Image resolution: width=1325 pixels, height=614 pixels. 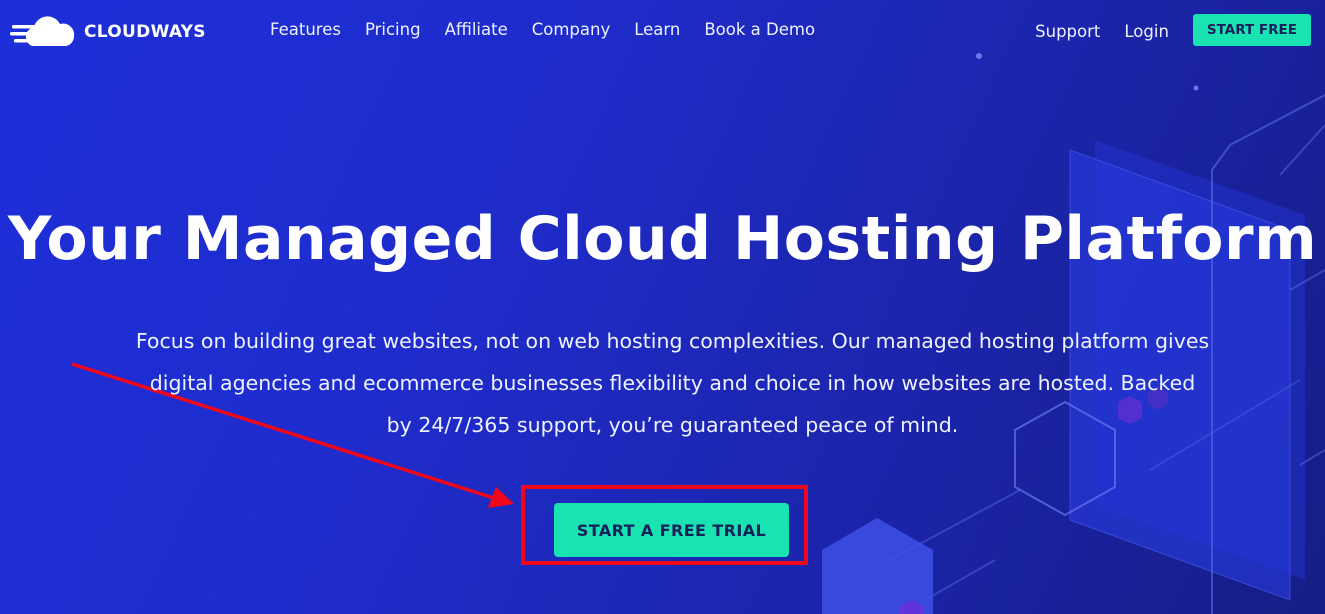 What do you see at coordinates (1146, 31) in the screenshot?
I see `nav-link-login: Login` at bounding box center [1146, 31].